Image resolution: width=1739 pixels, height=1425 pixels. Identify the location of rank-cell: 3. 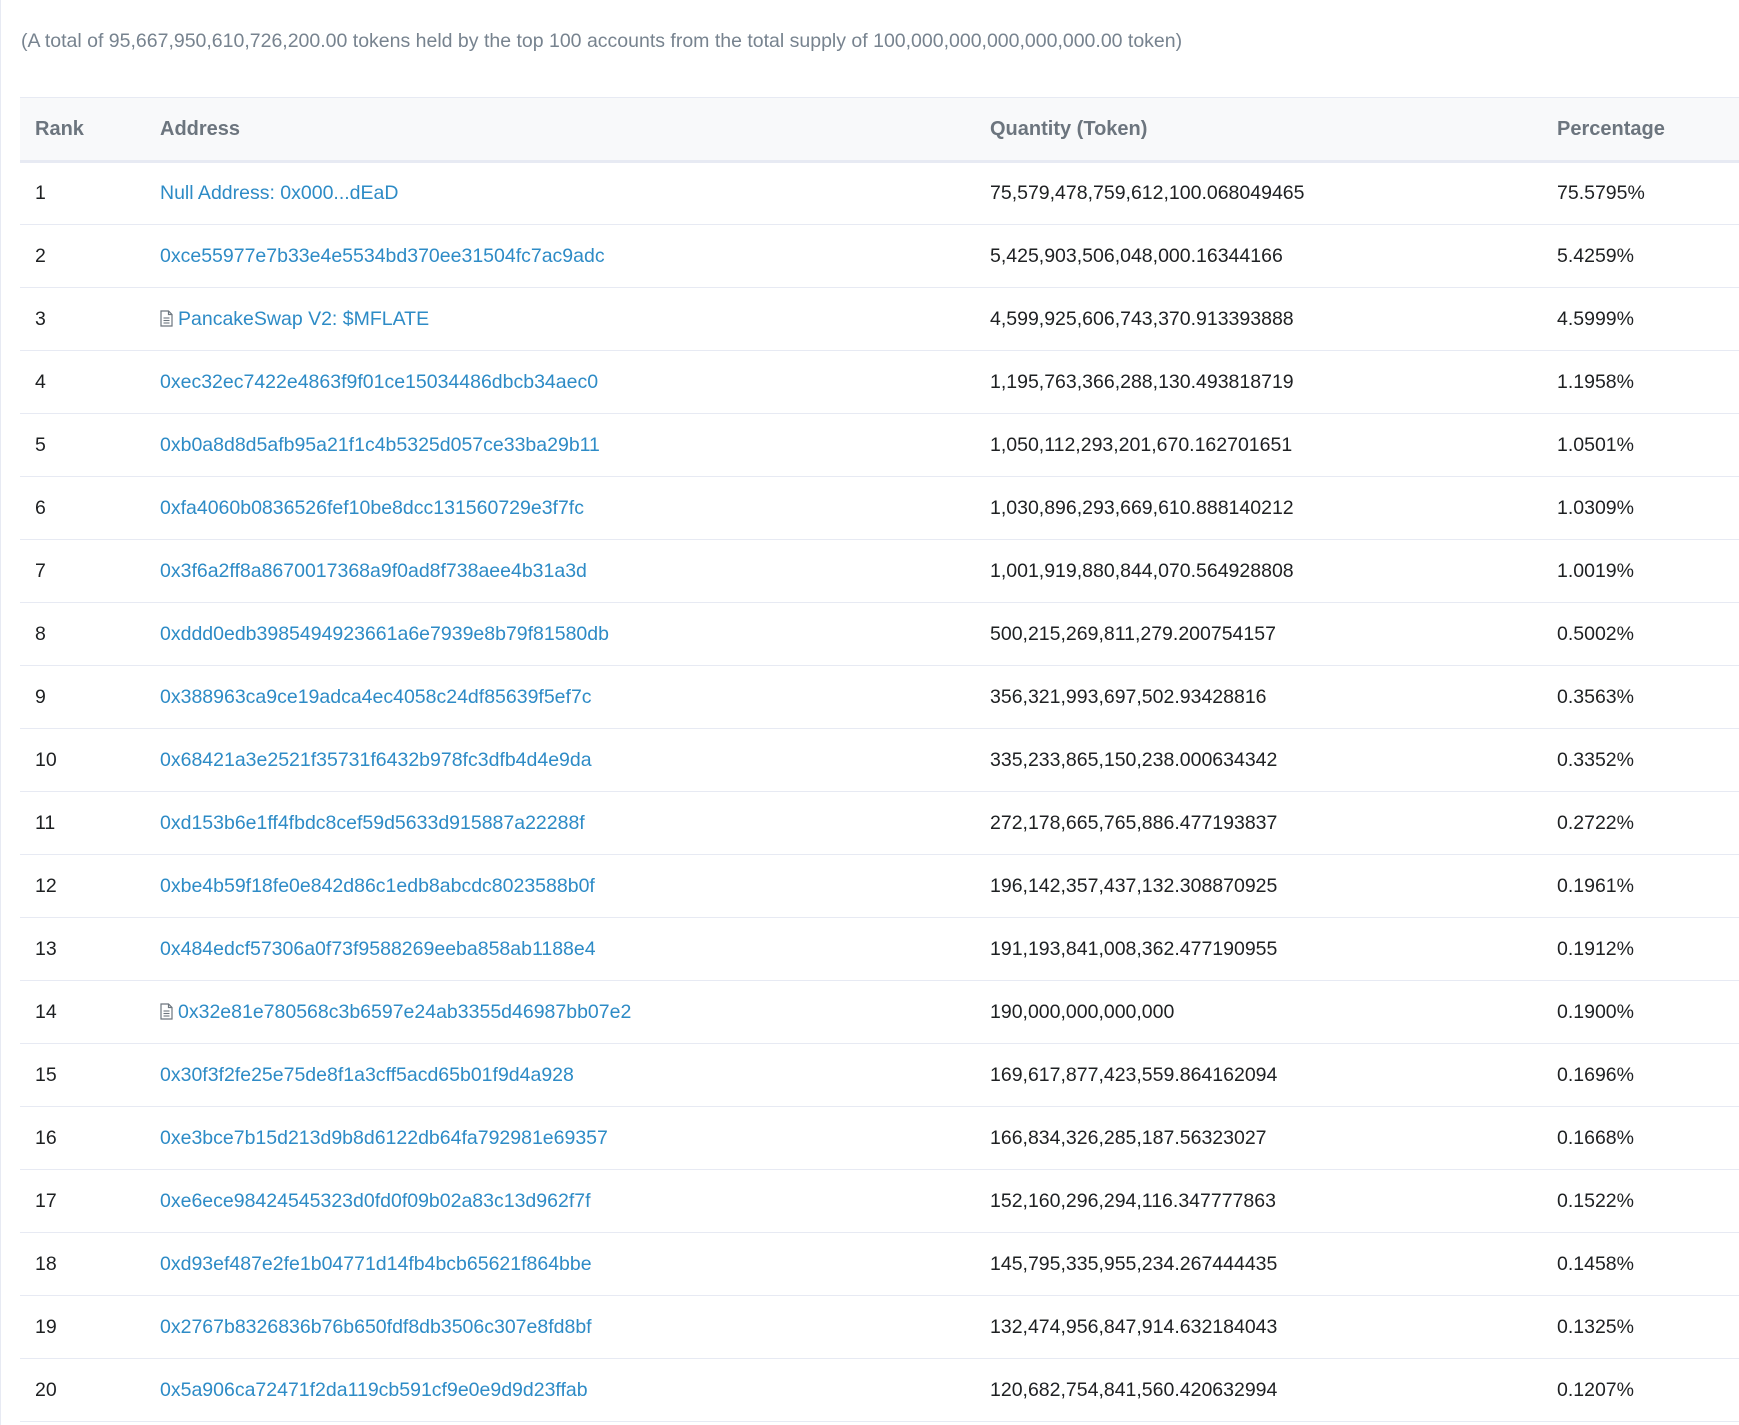
(82, 319).